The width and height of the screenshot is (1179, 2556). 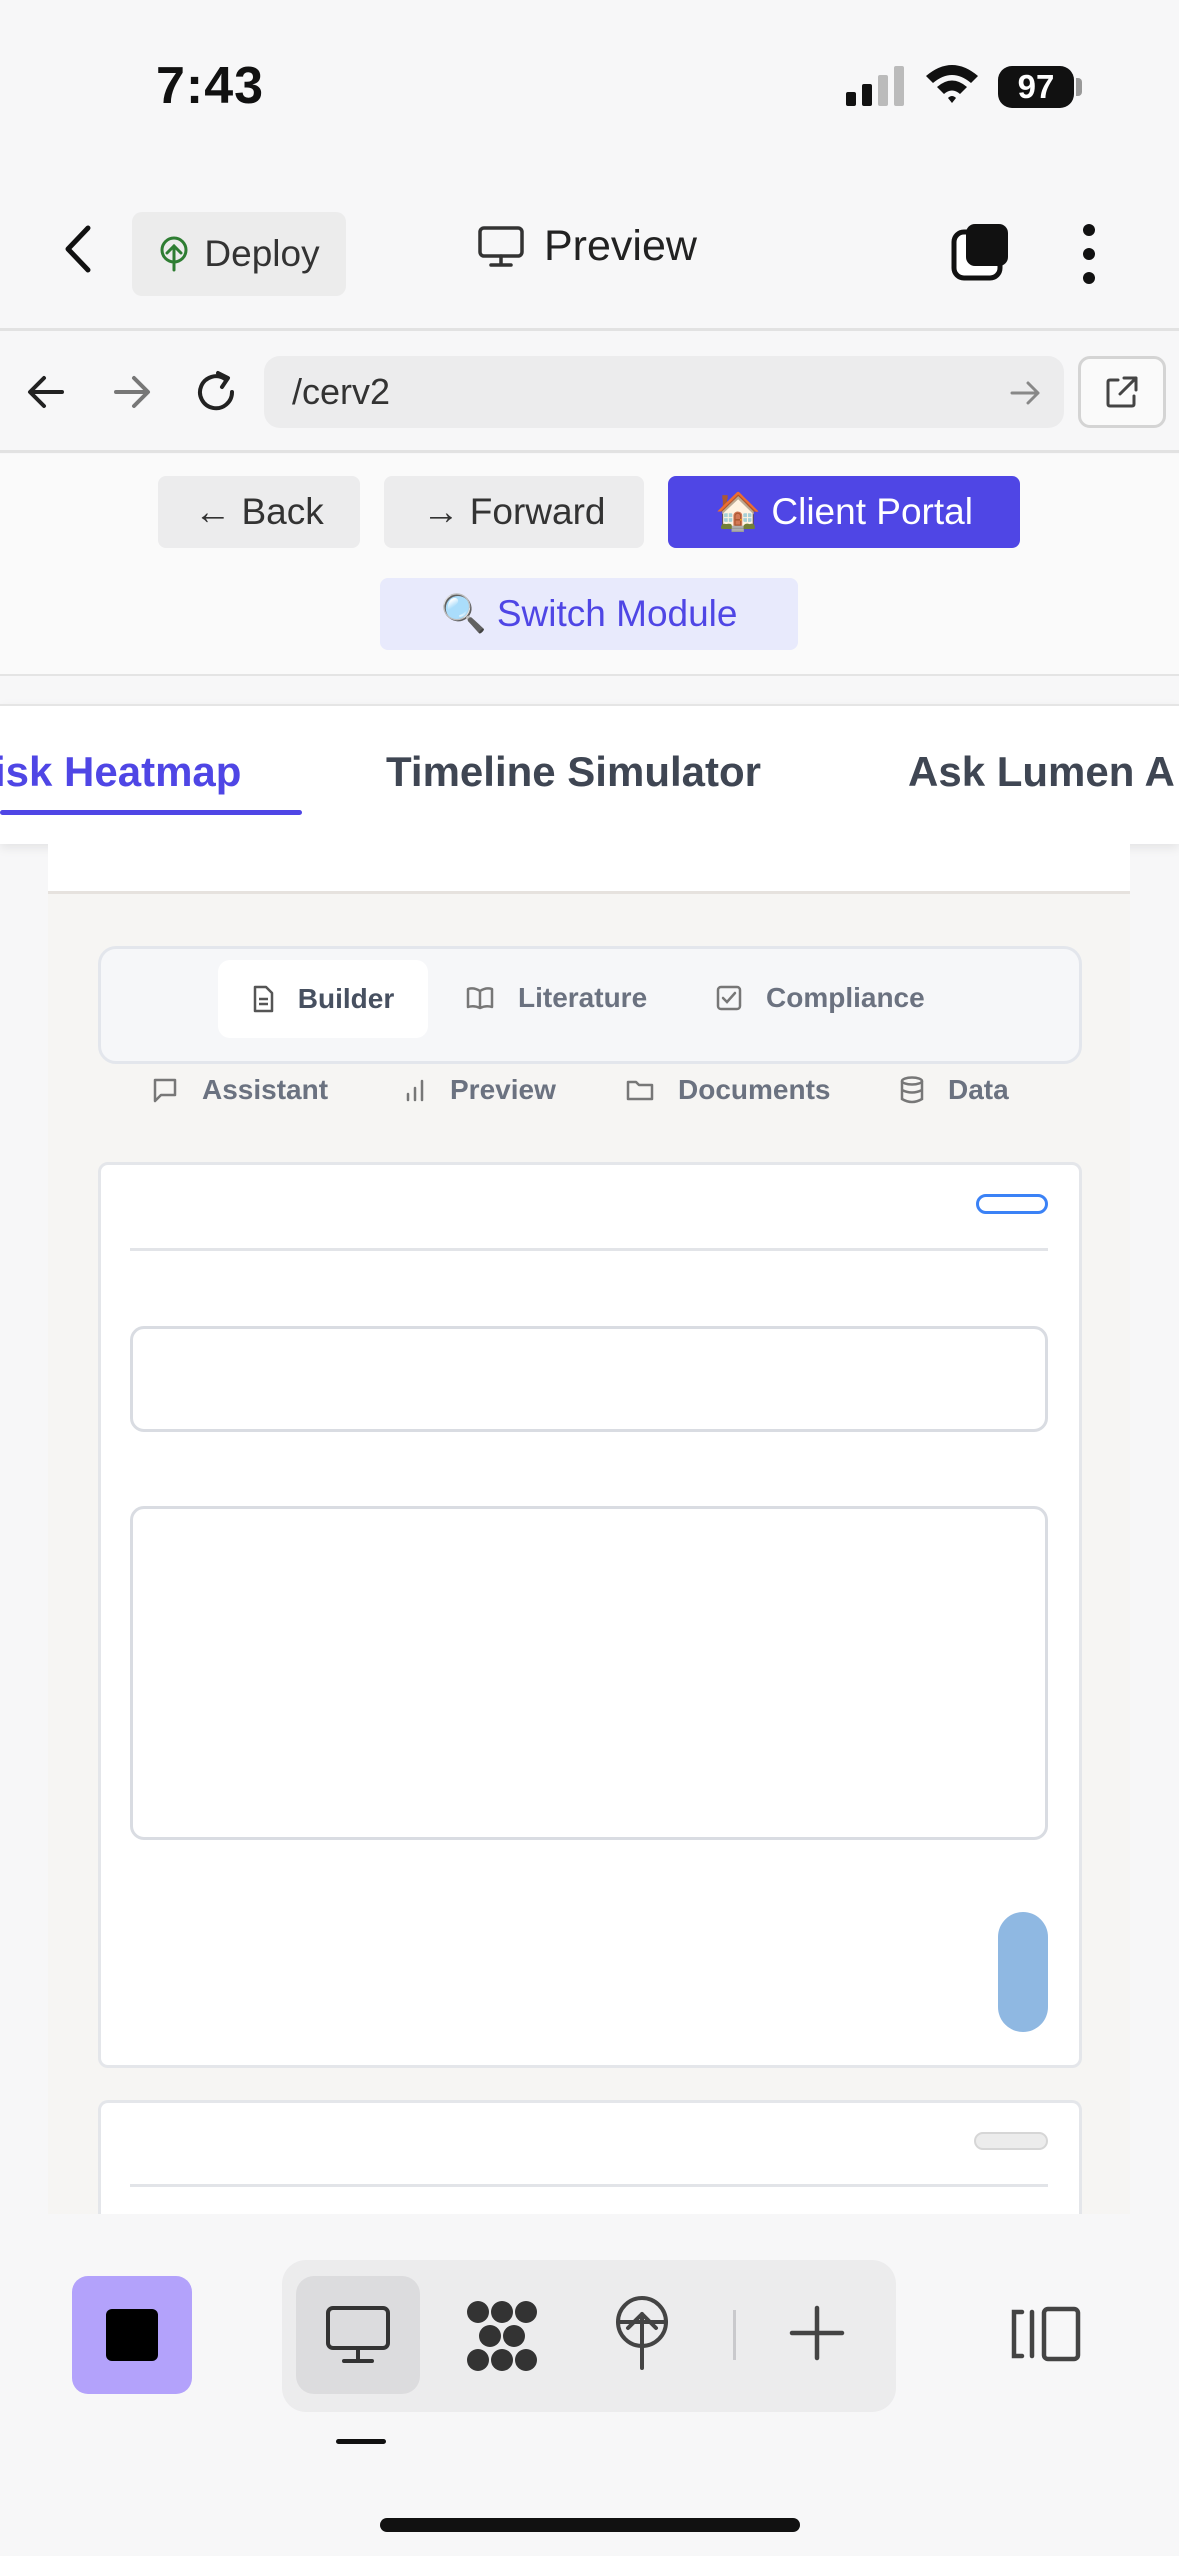 I want to click on page-back-button: ← Back, so click(x=259, y=512).